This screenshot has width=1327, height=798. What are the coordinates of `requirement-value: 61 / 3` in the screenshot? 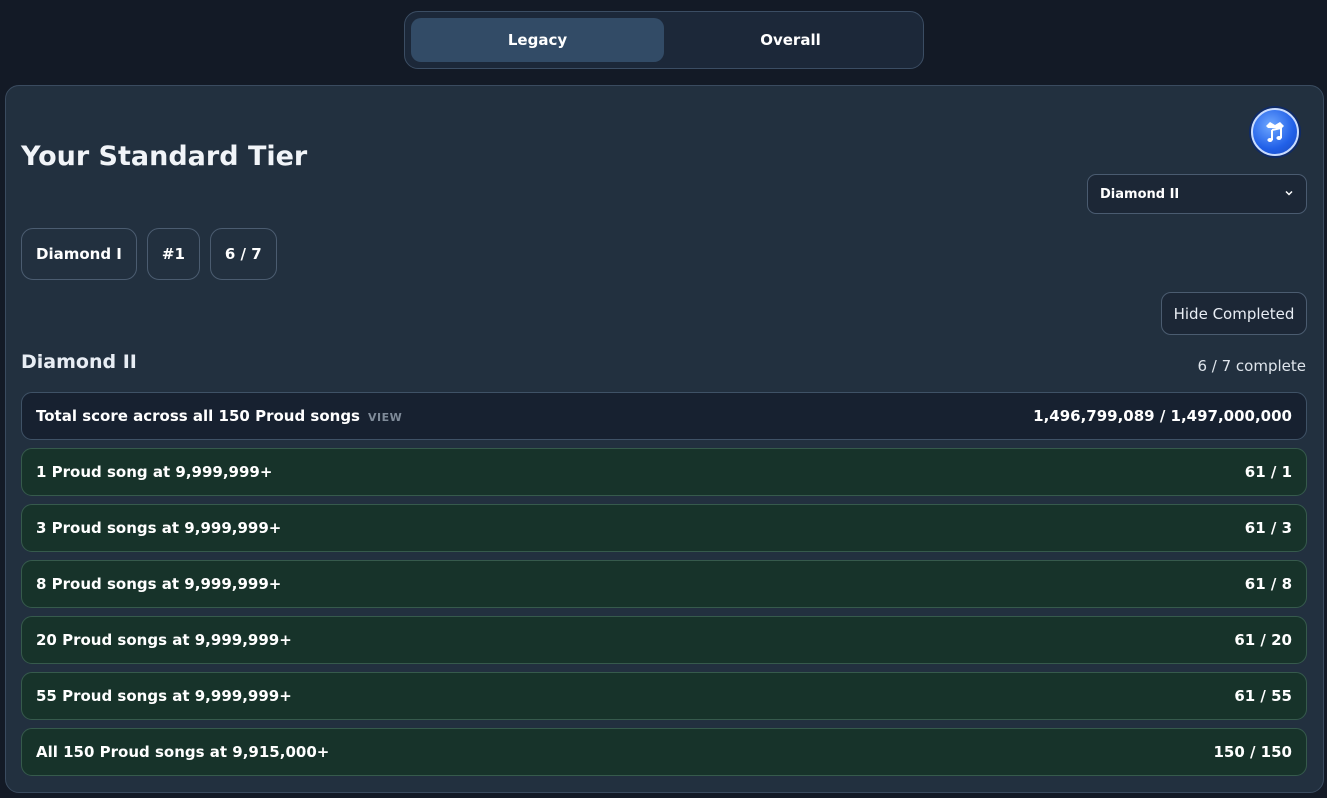 It's located at (1268, 528).